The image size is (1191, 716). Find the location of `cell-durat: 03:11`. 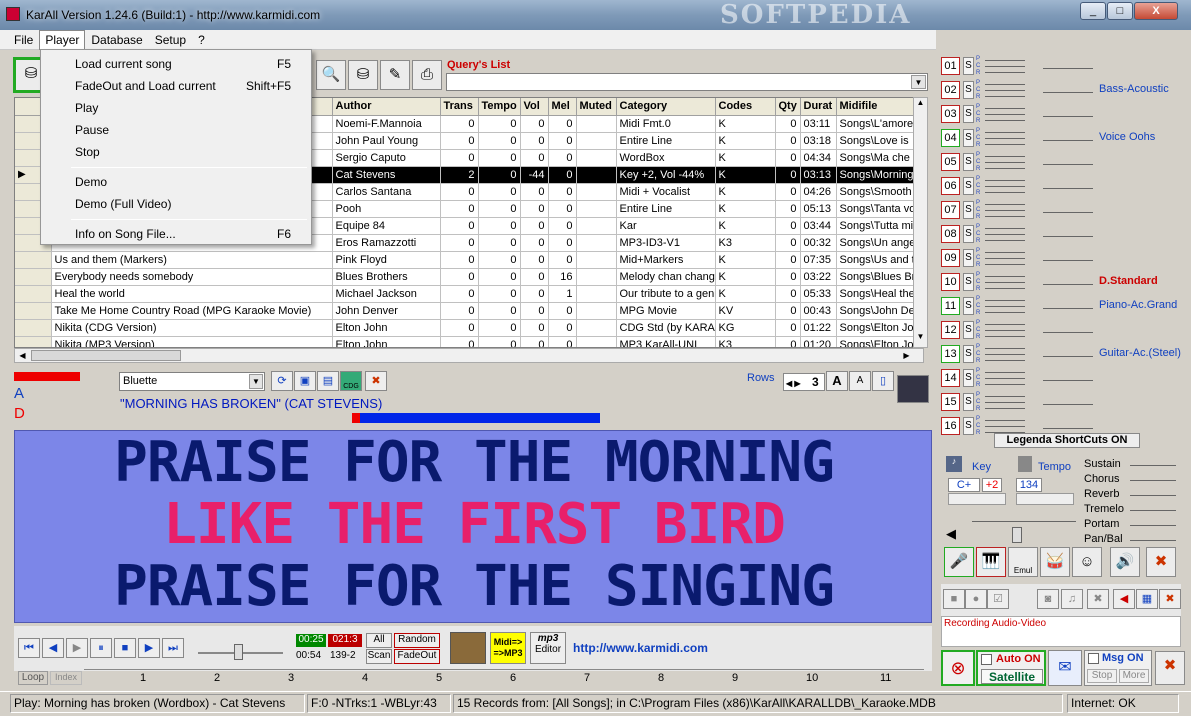

cell-durat: 03:11 is located at coordinates (818, 124).